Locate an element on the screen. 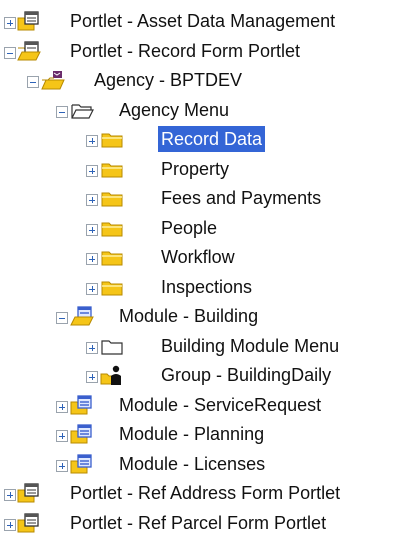 The width and height of the screenshot is (414, 539). tree-item-label: Property is located at coordinates (195, 169).